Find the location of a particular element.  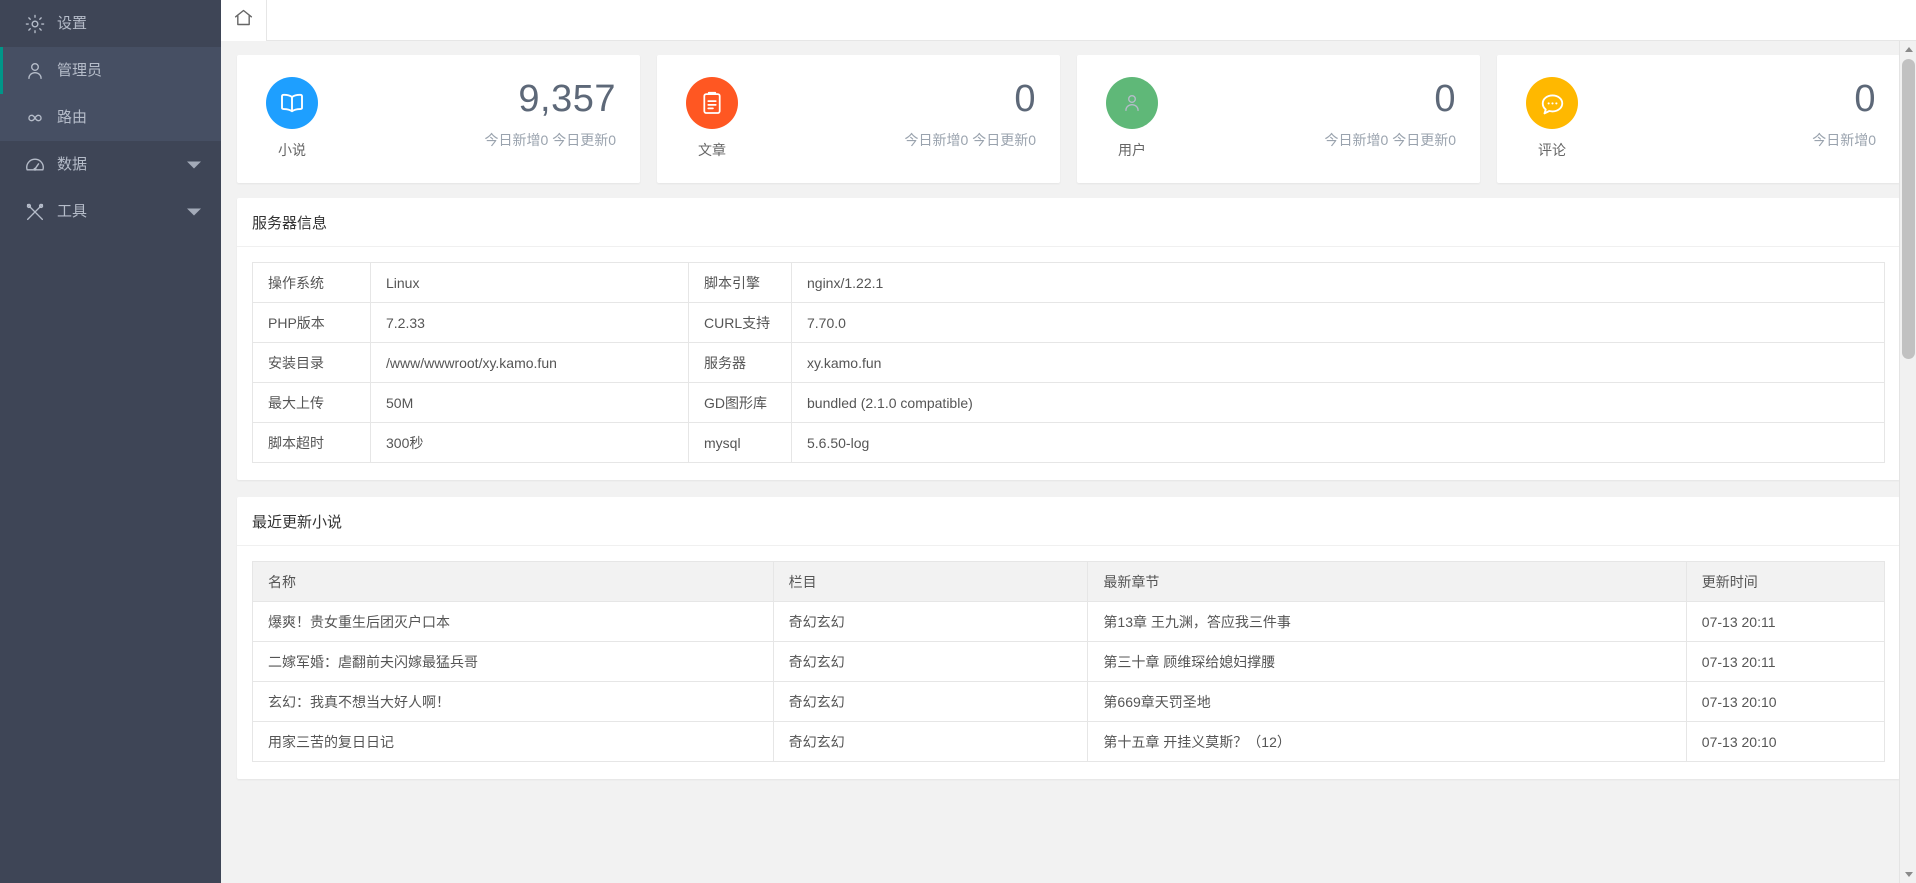

comment-icon is located at coordinates (1552, 103).